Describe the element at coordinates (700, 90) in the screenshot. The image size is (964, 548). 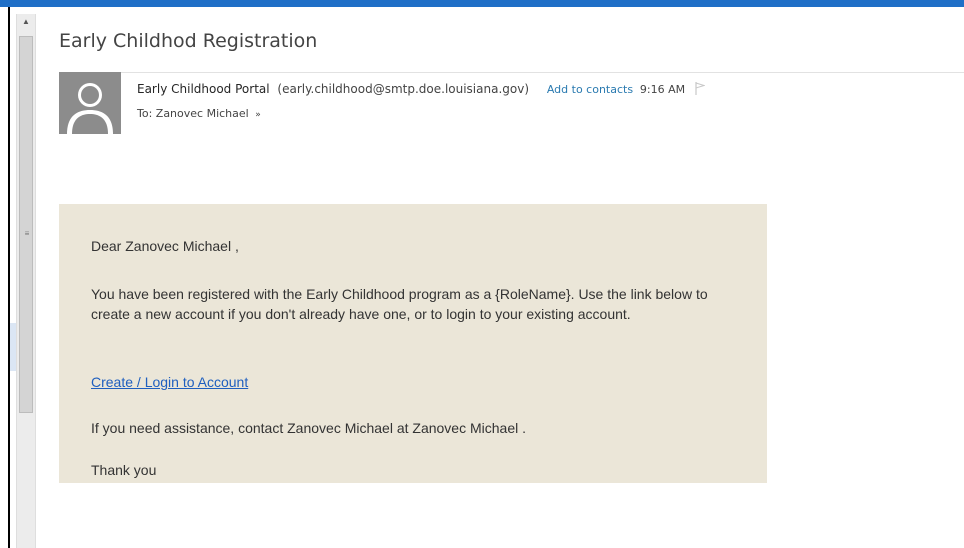
I see `flag-icon` at that location.